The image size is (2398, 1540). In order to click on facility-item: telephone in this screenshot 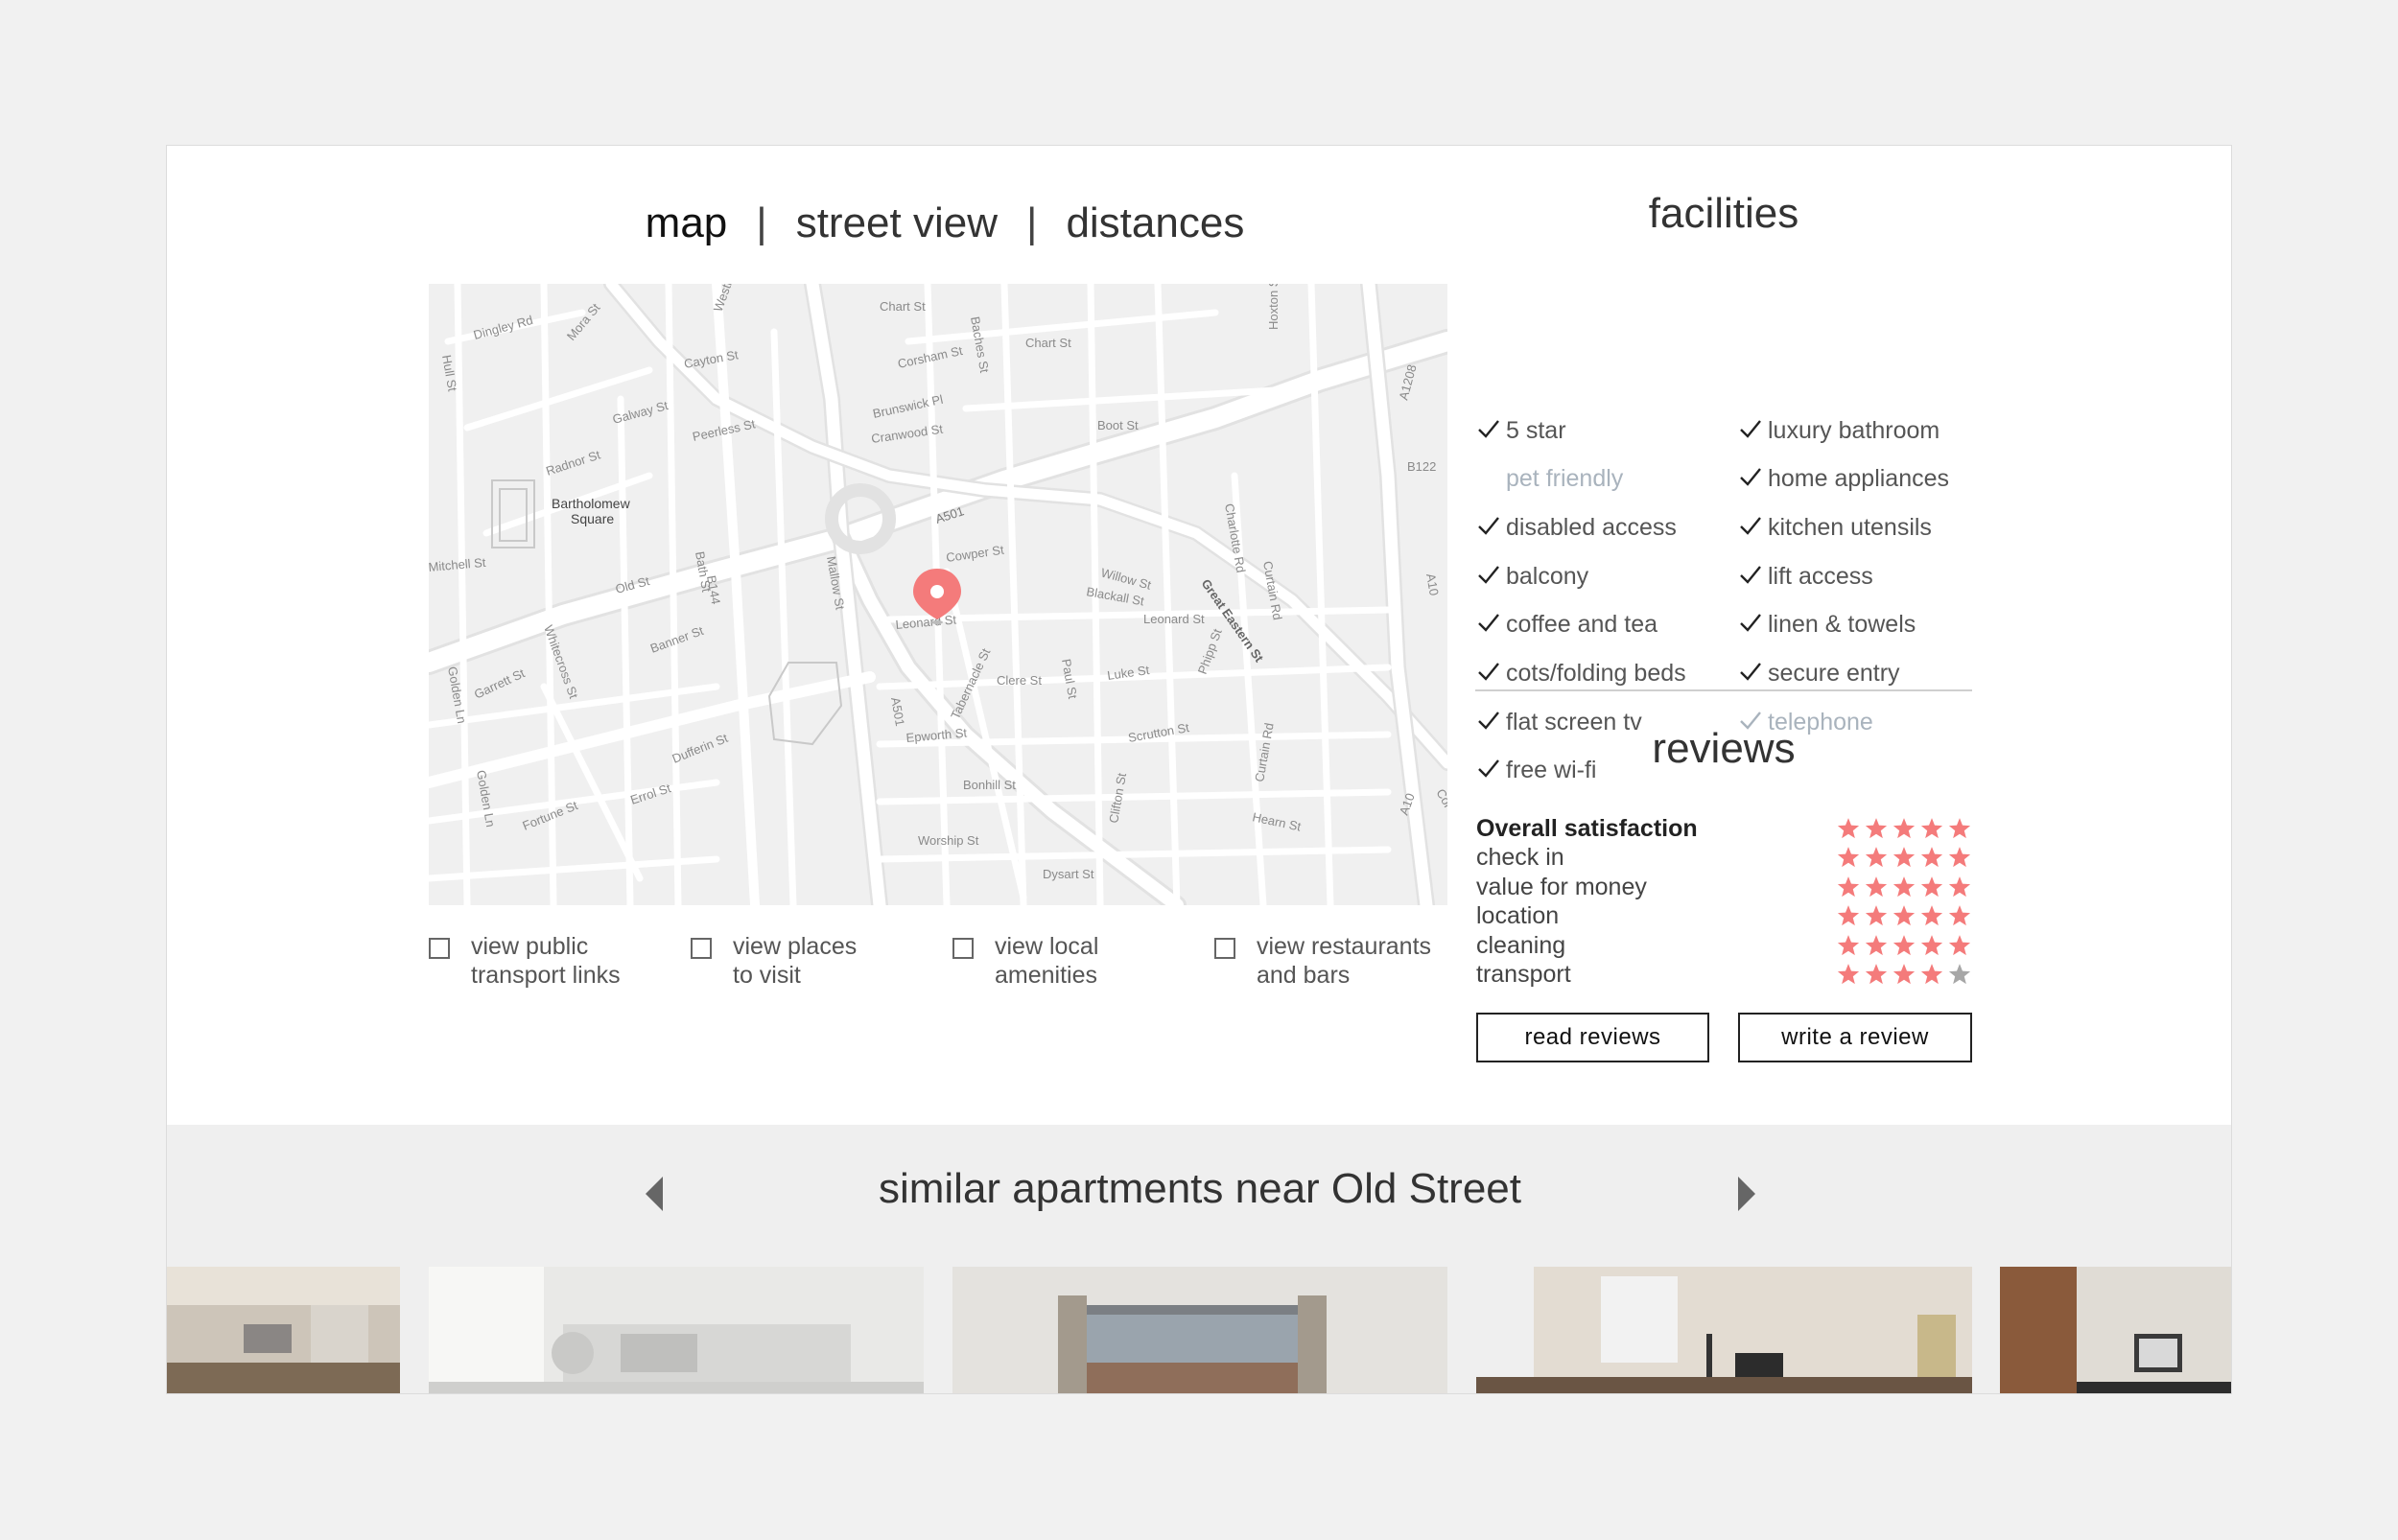, I will do `click(1806, 722)`.